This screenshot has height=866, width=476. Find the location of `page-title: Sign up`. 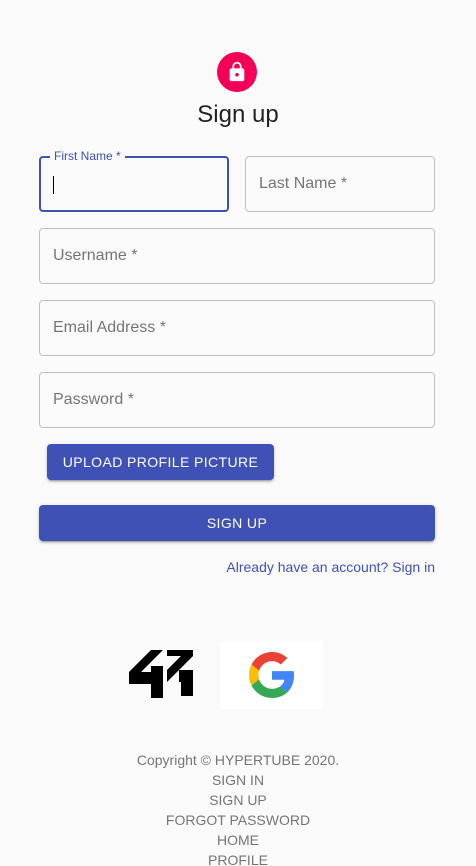

page-title: Sign up is located at coordinates (238, 114).